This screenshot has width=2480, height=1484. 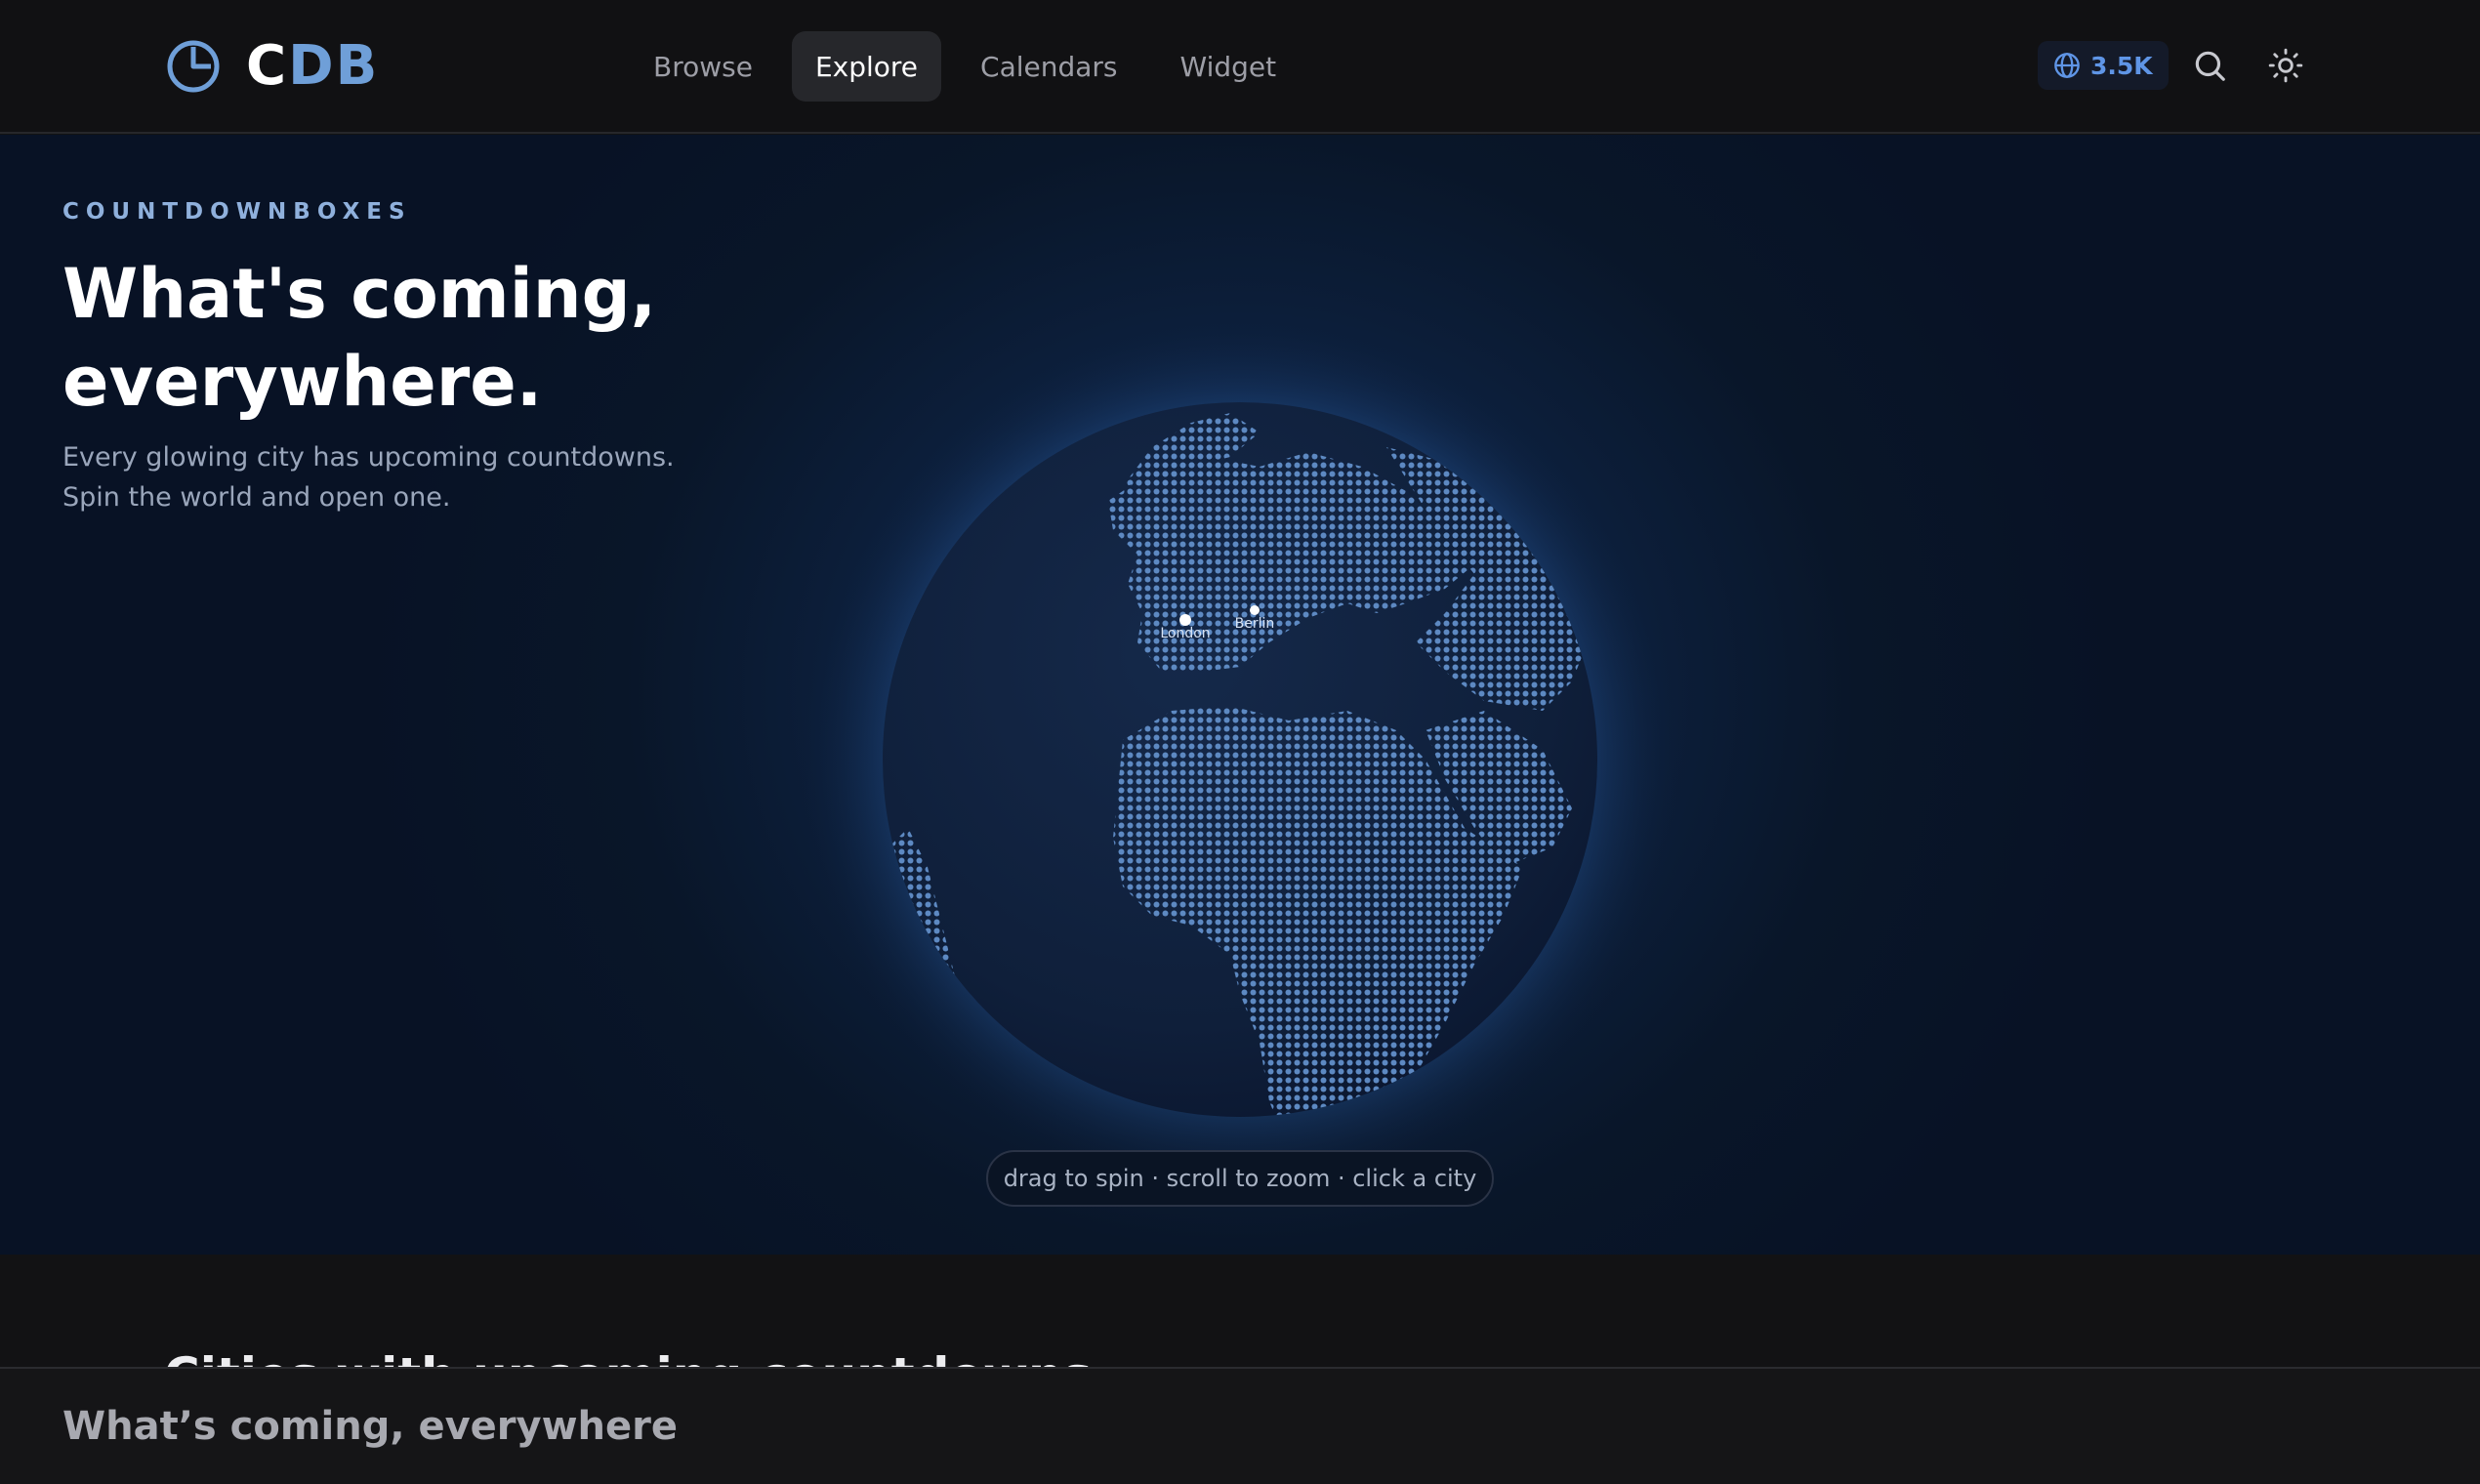 I want to click on hero-eyebrow: COUNTDOWNBOXES, so click(x=237, y=212).